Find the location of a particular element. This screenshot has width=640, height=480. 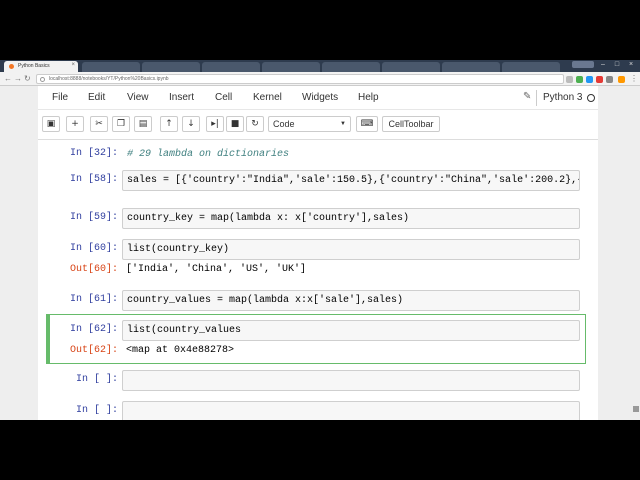

move-up-button: ↑ is located at coordinates (169, 124).